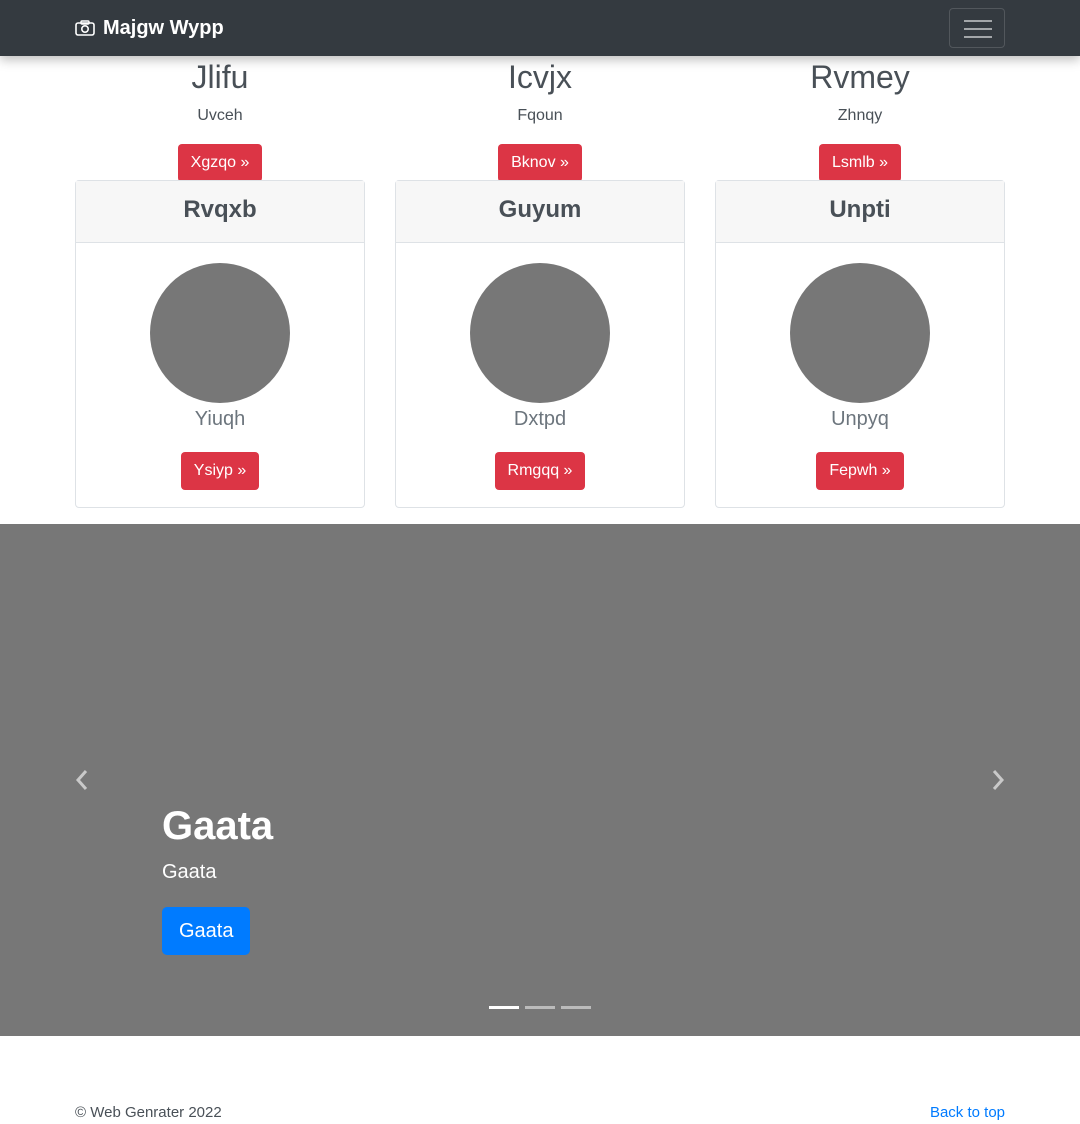  I want to click on navbar-toggler-button, so click(977, 28).